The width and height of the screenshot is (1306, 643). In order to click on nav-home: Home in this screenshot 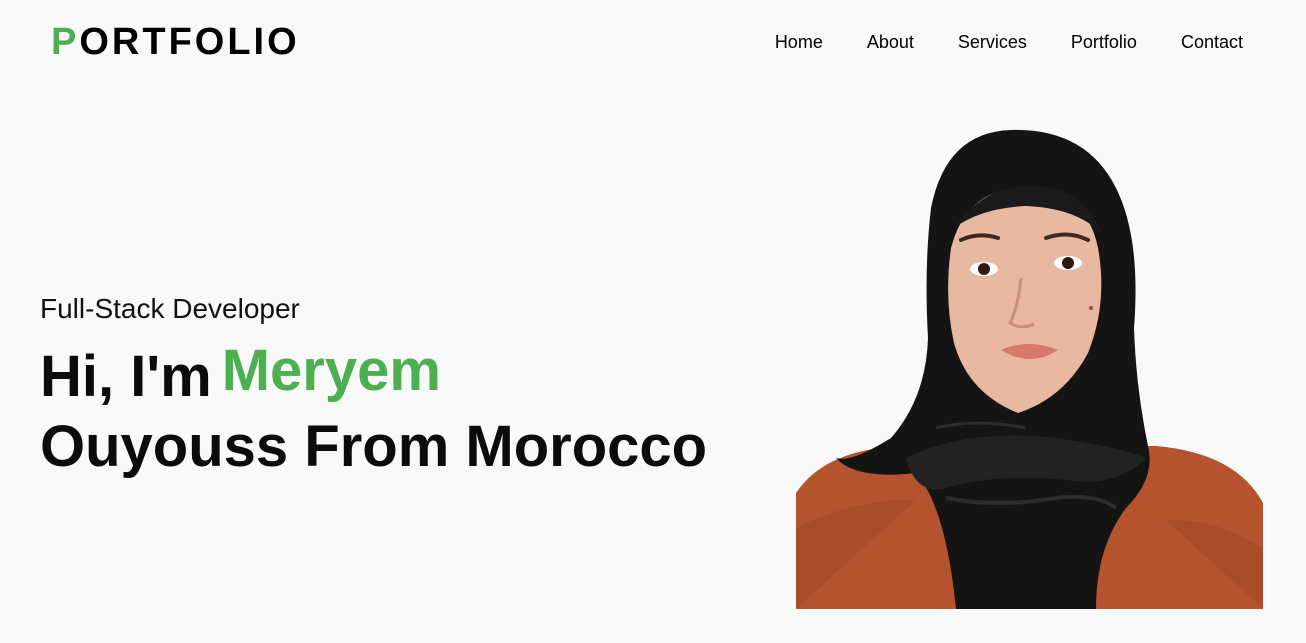, I will do `click(799, 42)`.